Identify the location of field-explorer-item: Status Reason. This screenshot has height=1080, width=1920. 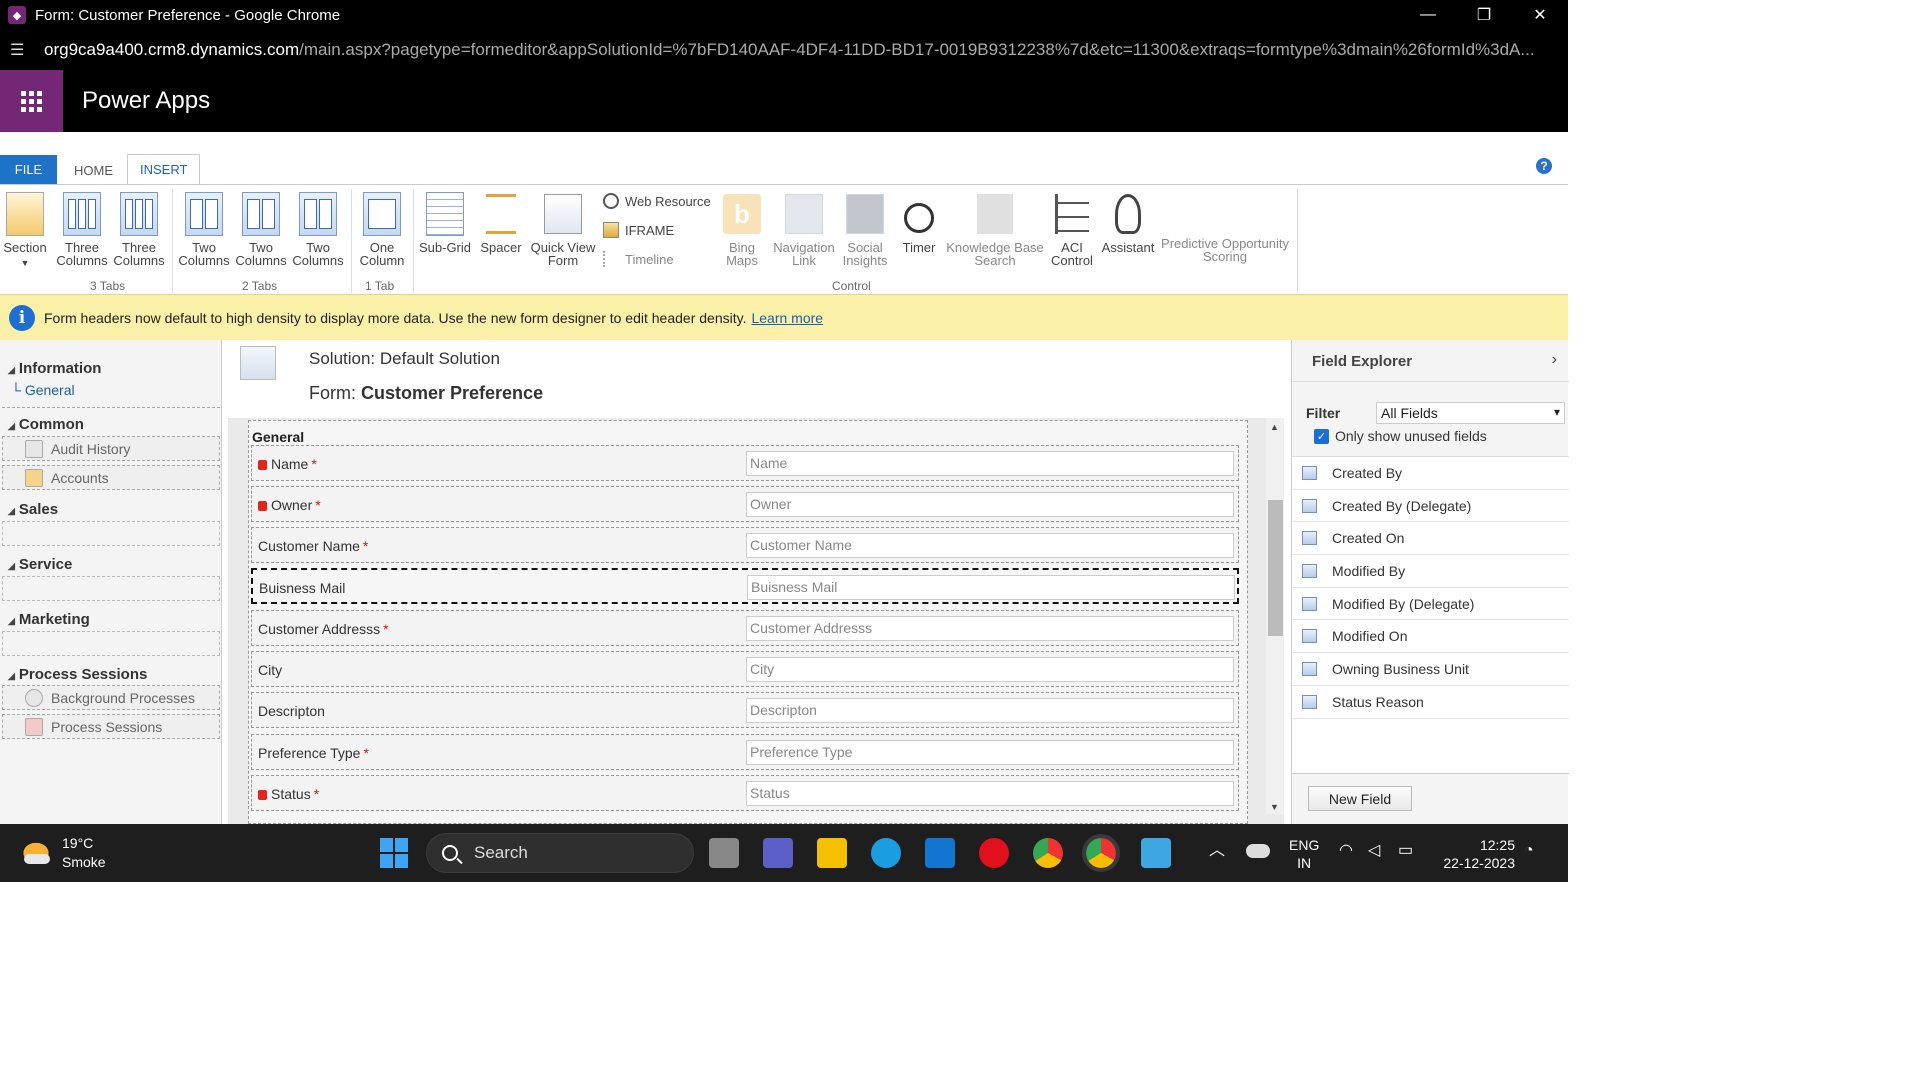
(1430, 702).